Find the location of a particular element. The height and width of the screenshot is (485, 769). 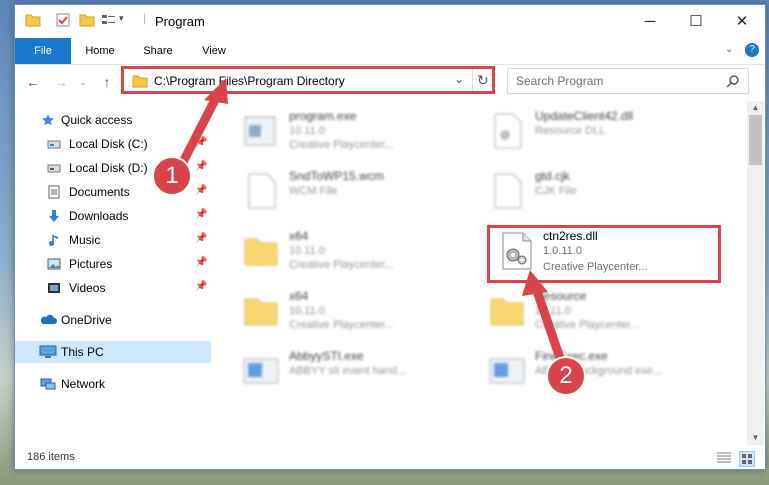

back-arrow-icon: ← is located at coordinates (33, 82).